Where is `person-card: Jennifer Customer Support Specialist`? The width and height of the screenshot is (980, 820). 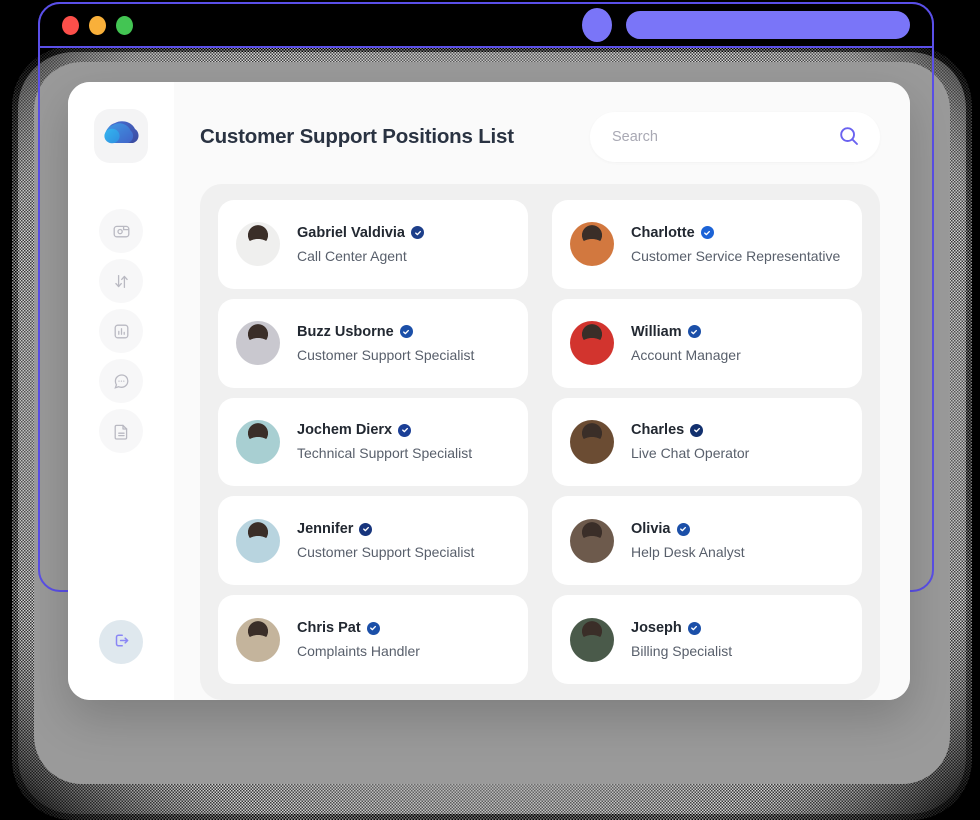
person-card: Jennifer Customer Support Specialist is located at coordinates (373, 541).